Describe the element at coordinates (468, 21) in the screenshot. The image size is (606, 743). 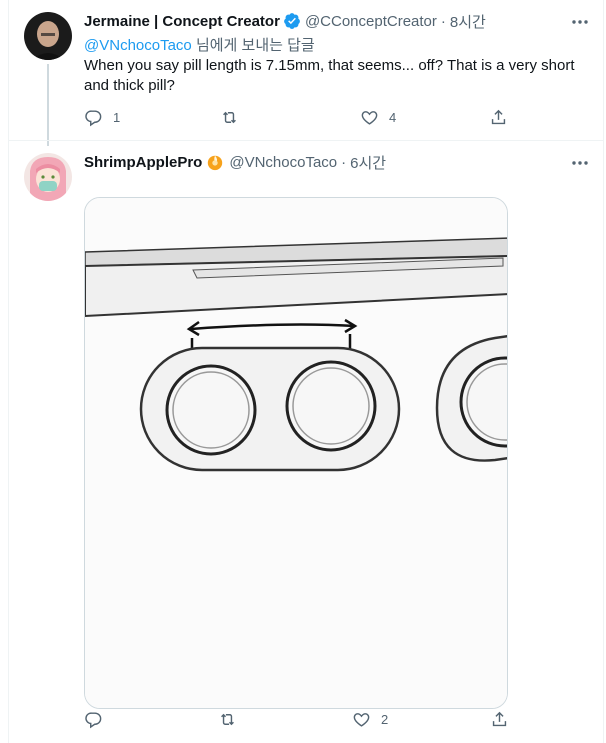
I see `tweet-timestamp: 8시간` at that location.